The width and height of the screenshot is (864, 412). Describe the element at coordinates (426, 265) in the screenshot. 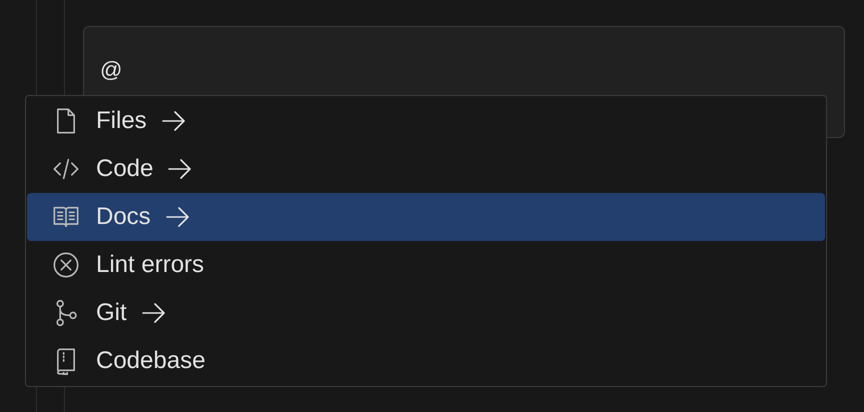

I see `menu-item: Lint errors` at that location.